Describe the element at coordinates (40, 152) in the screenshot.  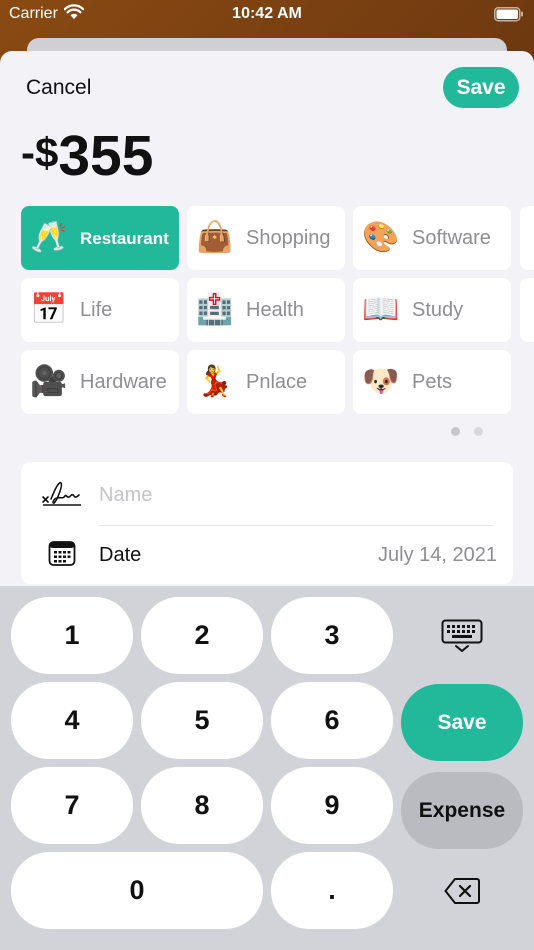
I see `amount-sign: -$` at that location.